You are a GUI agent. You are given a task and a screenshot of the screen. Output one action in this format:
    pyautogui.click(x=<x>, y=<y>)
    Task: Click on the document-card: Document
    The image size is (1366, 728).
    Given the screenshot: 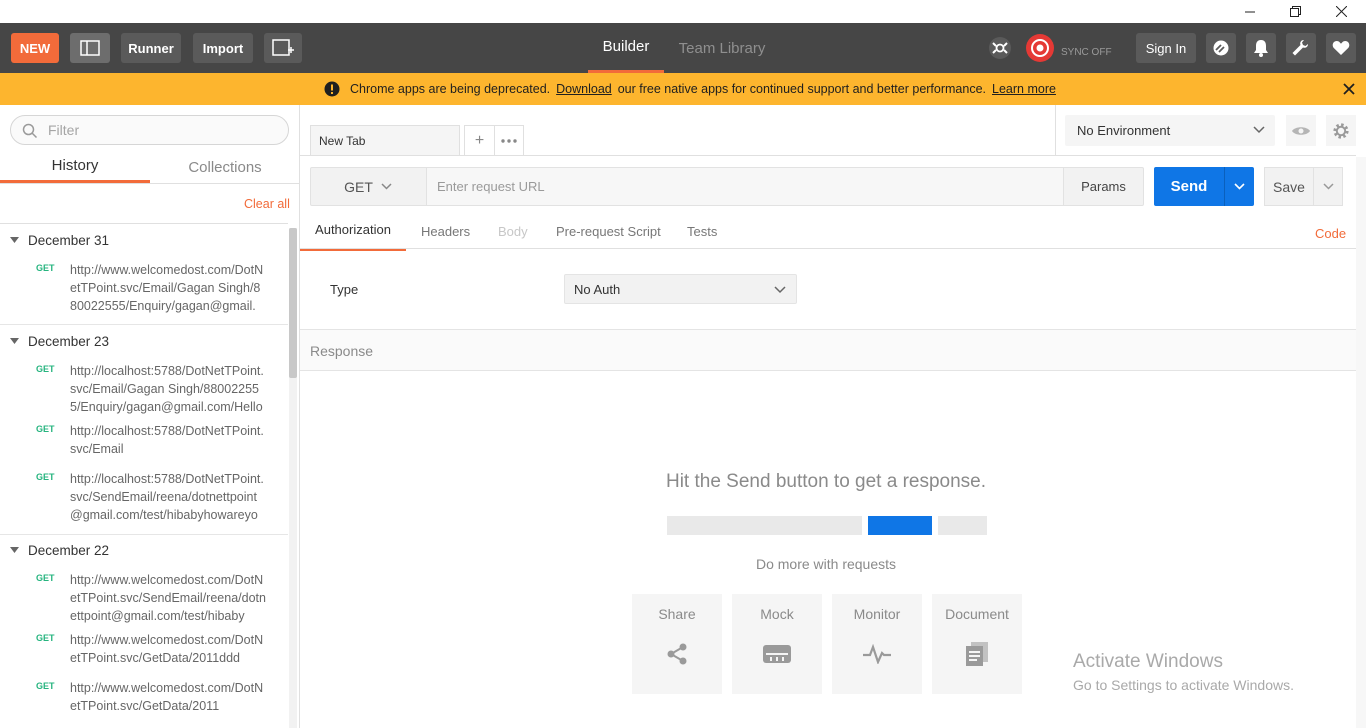 What is the action you would take?
    pyautogui.click(x=977, y=644)
    